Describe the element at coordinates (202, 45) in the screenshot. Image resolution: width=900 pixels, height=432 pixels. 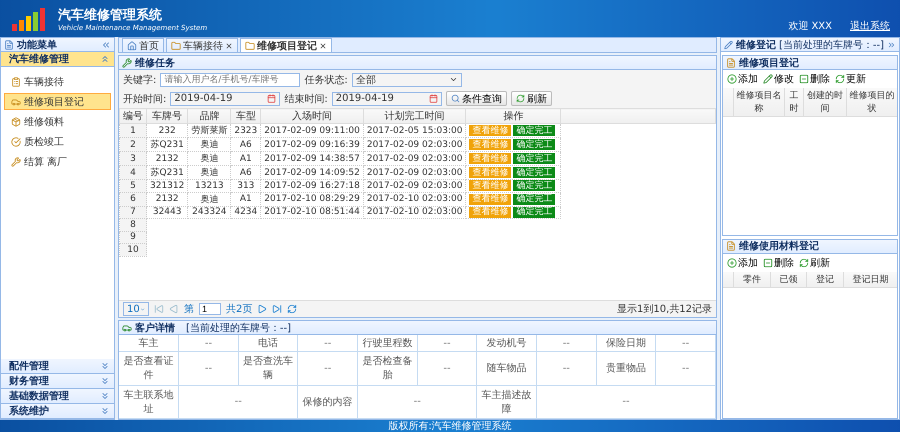
I see `tab: 车辆接待` at that location.